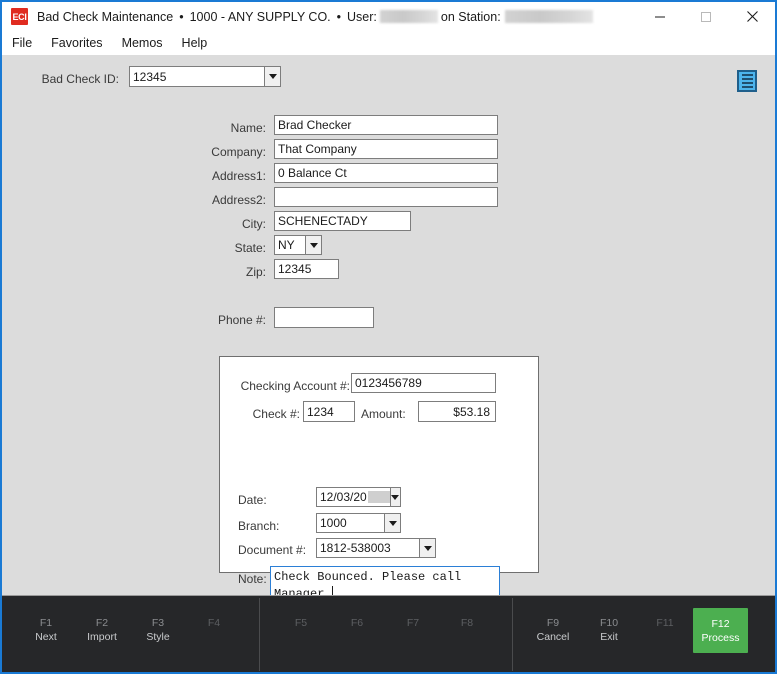 This screenshot has width=777, height=674. Describe the element at coordinates (660, 16) in the screenshot. I see `minimize-button` at that location.